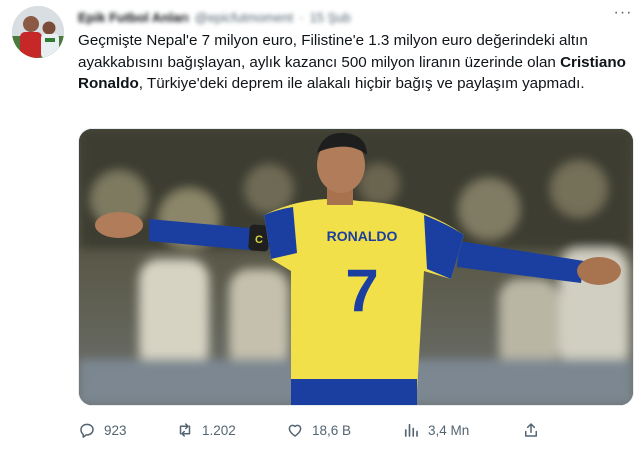  I want to click on share-button, so click(531, 430).